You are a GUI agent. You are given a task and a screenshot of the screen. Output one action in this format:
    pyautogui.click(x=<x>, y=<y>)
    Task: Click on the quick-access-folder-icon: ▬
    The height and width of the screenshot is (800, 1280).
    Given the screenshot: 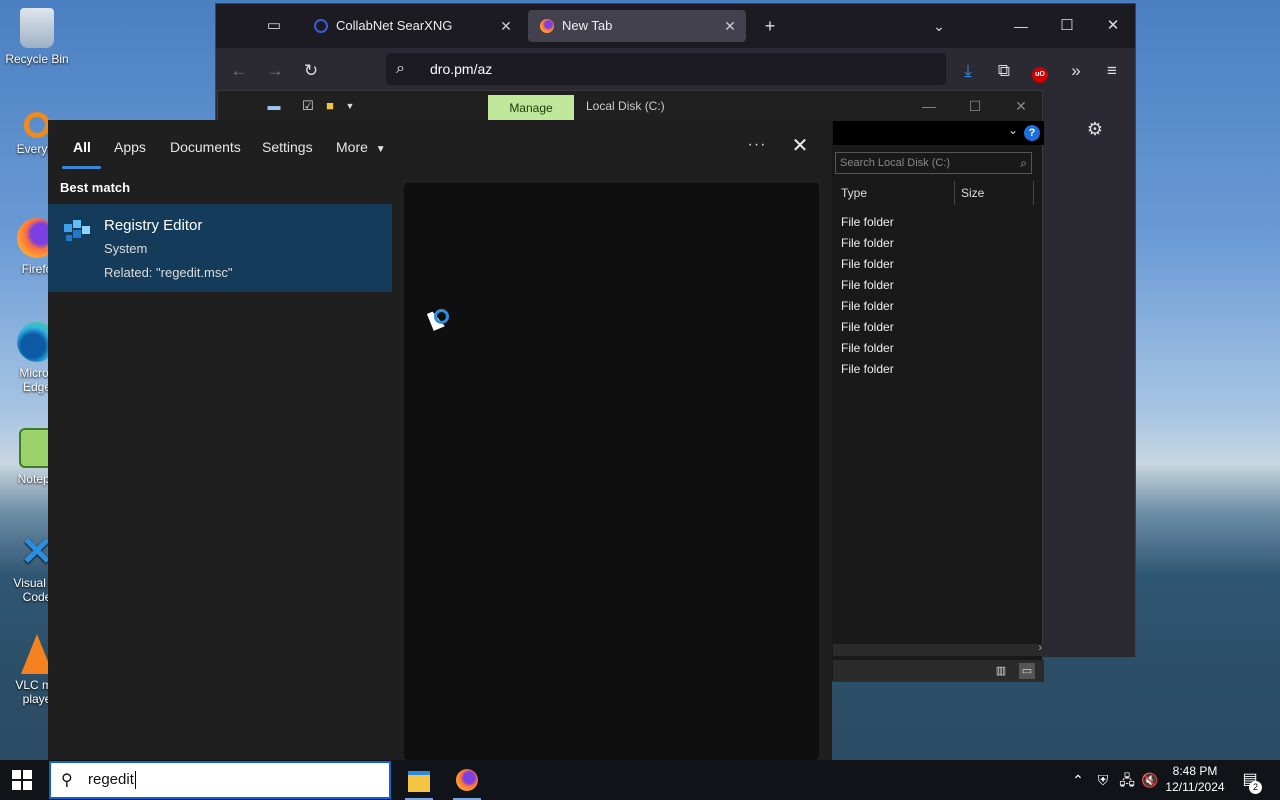 What is the action you would take?
    pyautogui.click(x=274, y=106)
    